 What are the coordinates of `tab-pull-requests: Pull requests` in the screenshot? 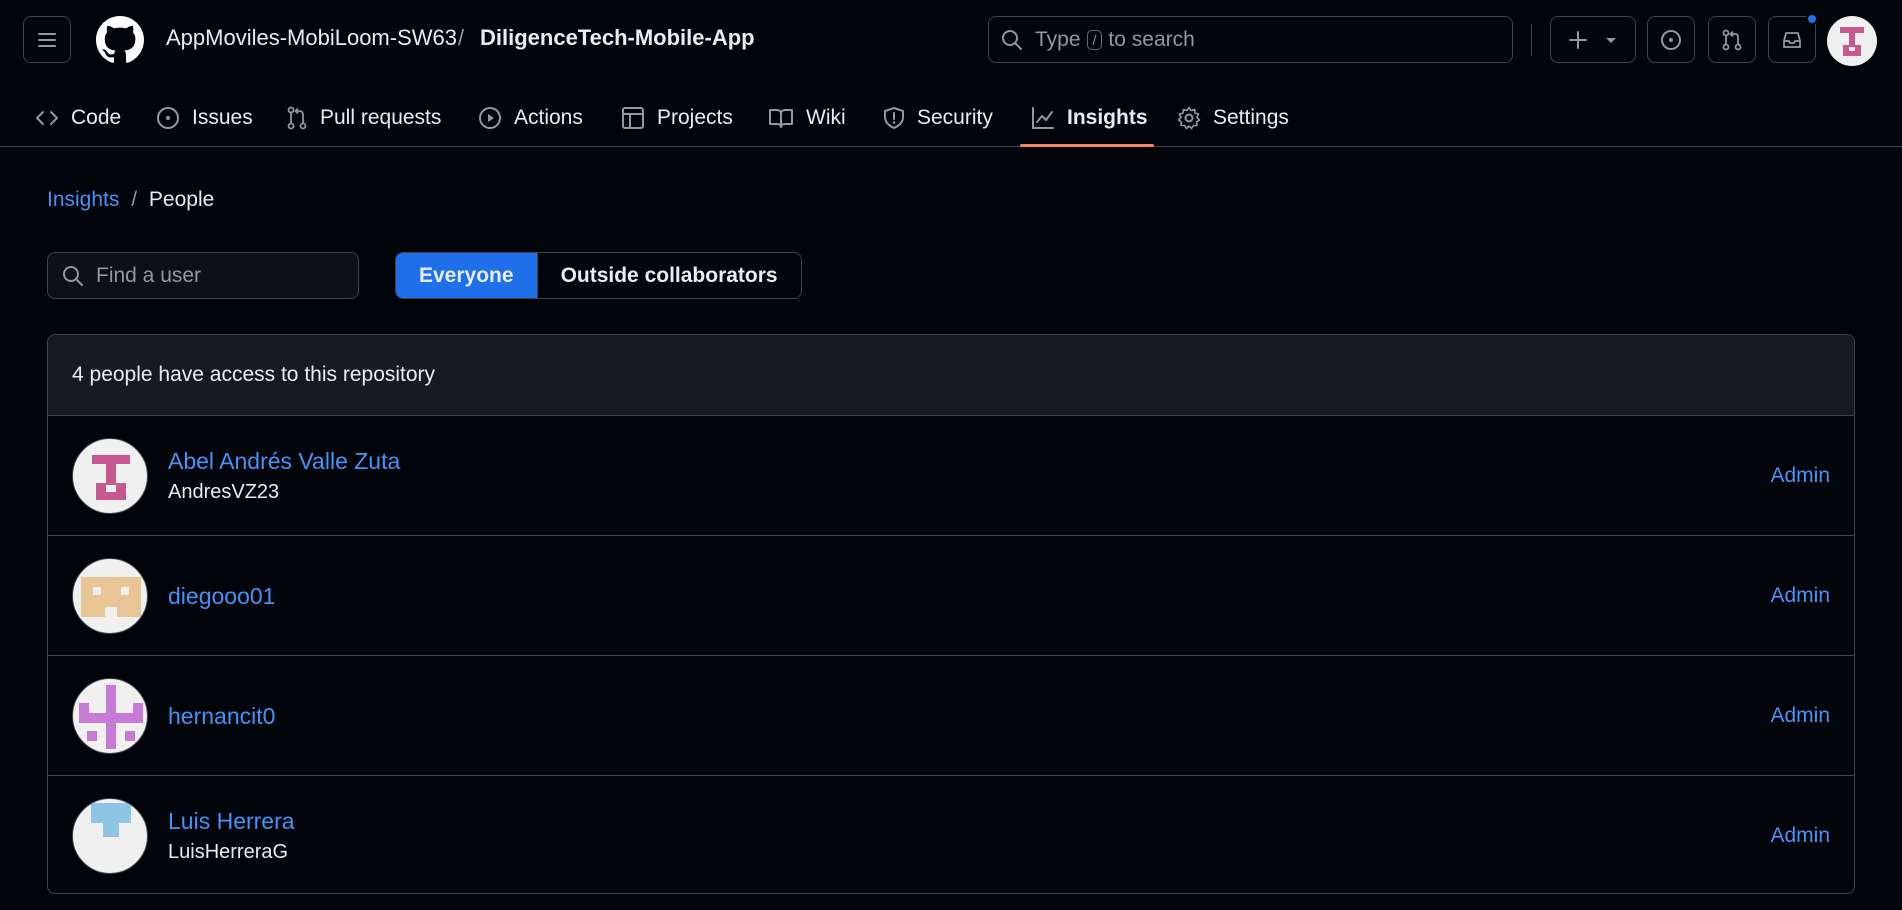 It's located at (363, 118).